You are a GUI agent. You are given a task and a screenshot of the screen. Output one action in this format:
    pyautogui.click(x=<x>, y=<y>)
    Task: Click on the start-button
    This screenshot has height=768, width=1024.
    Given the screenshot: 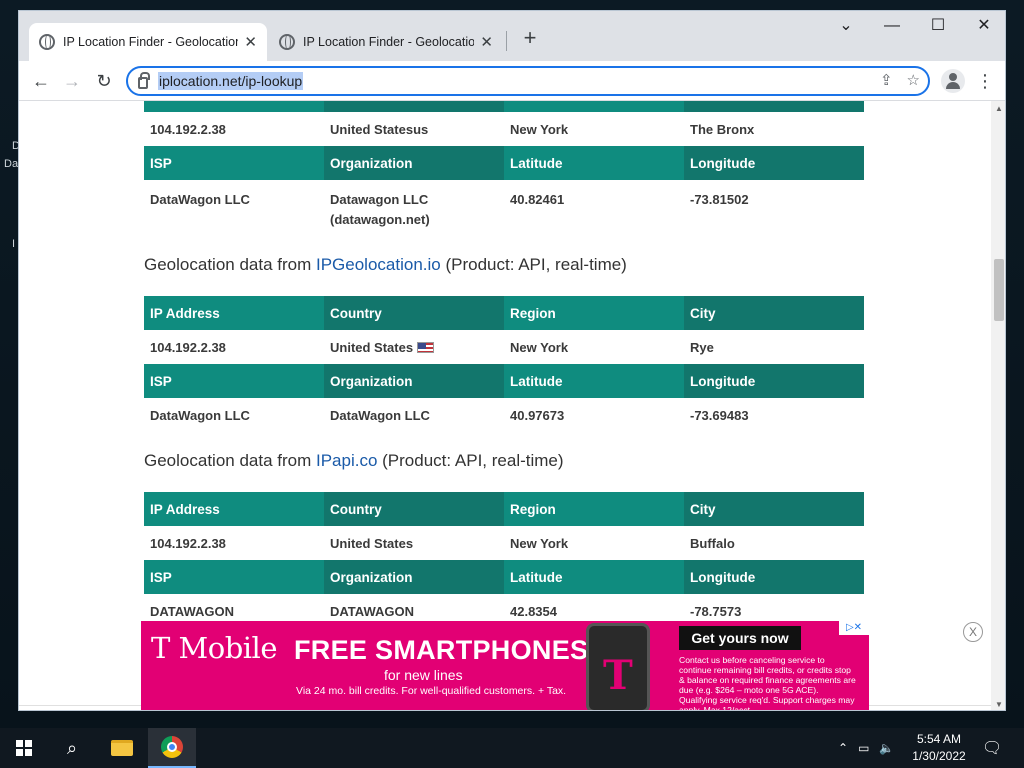 What is the action you would take?
    pyautogui.click(x=24, y=748)
    